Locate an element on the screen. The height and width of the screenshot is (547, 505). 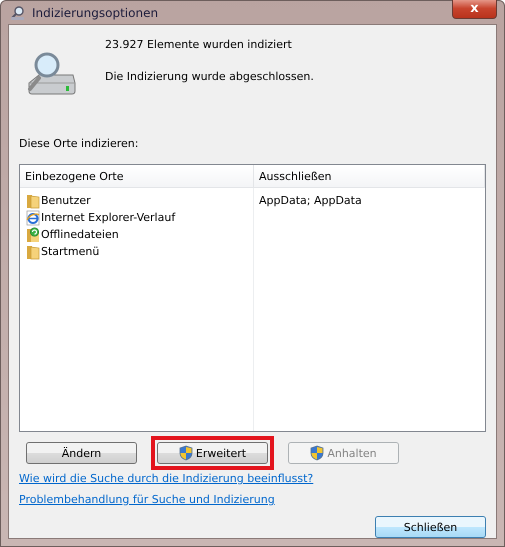
browser-icon is located at coordinates (33, 218).